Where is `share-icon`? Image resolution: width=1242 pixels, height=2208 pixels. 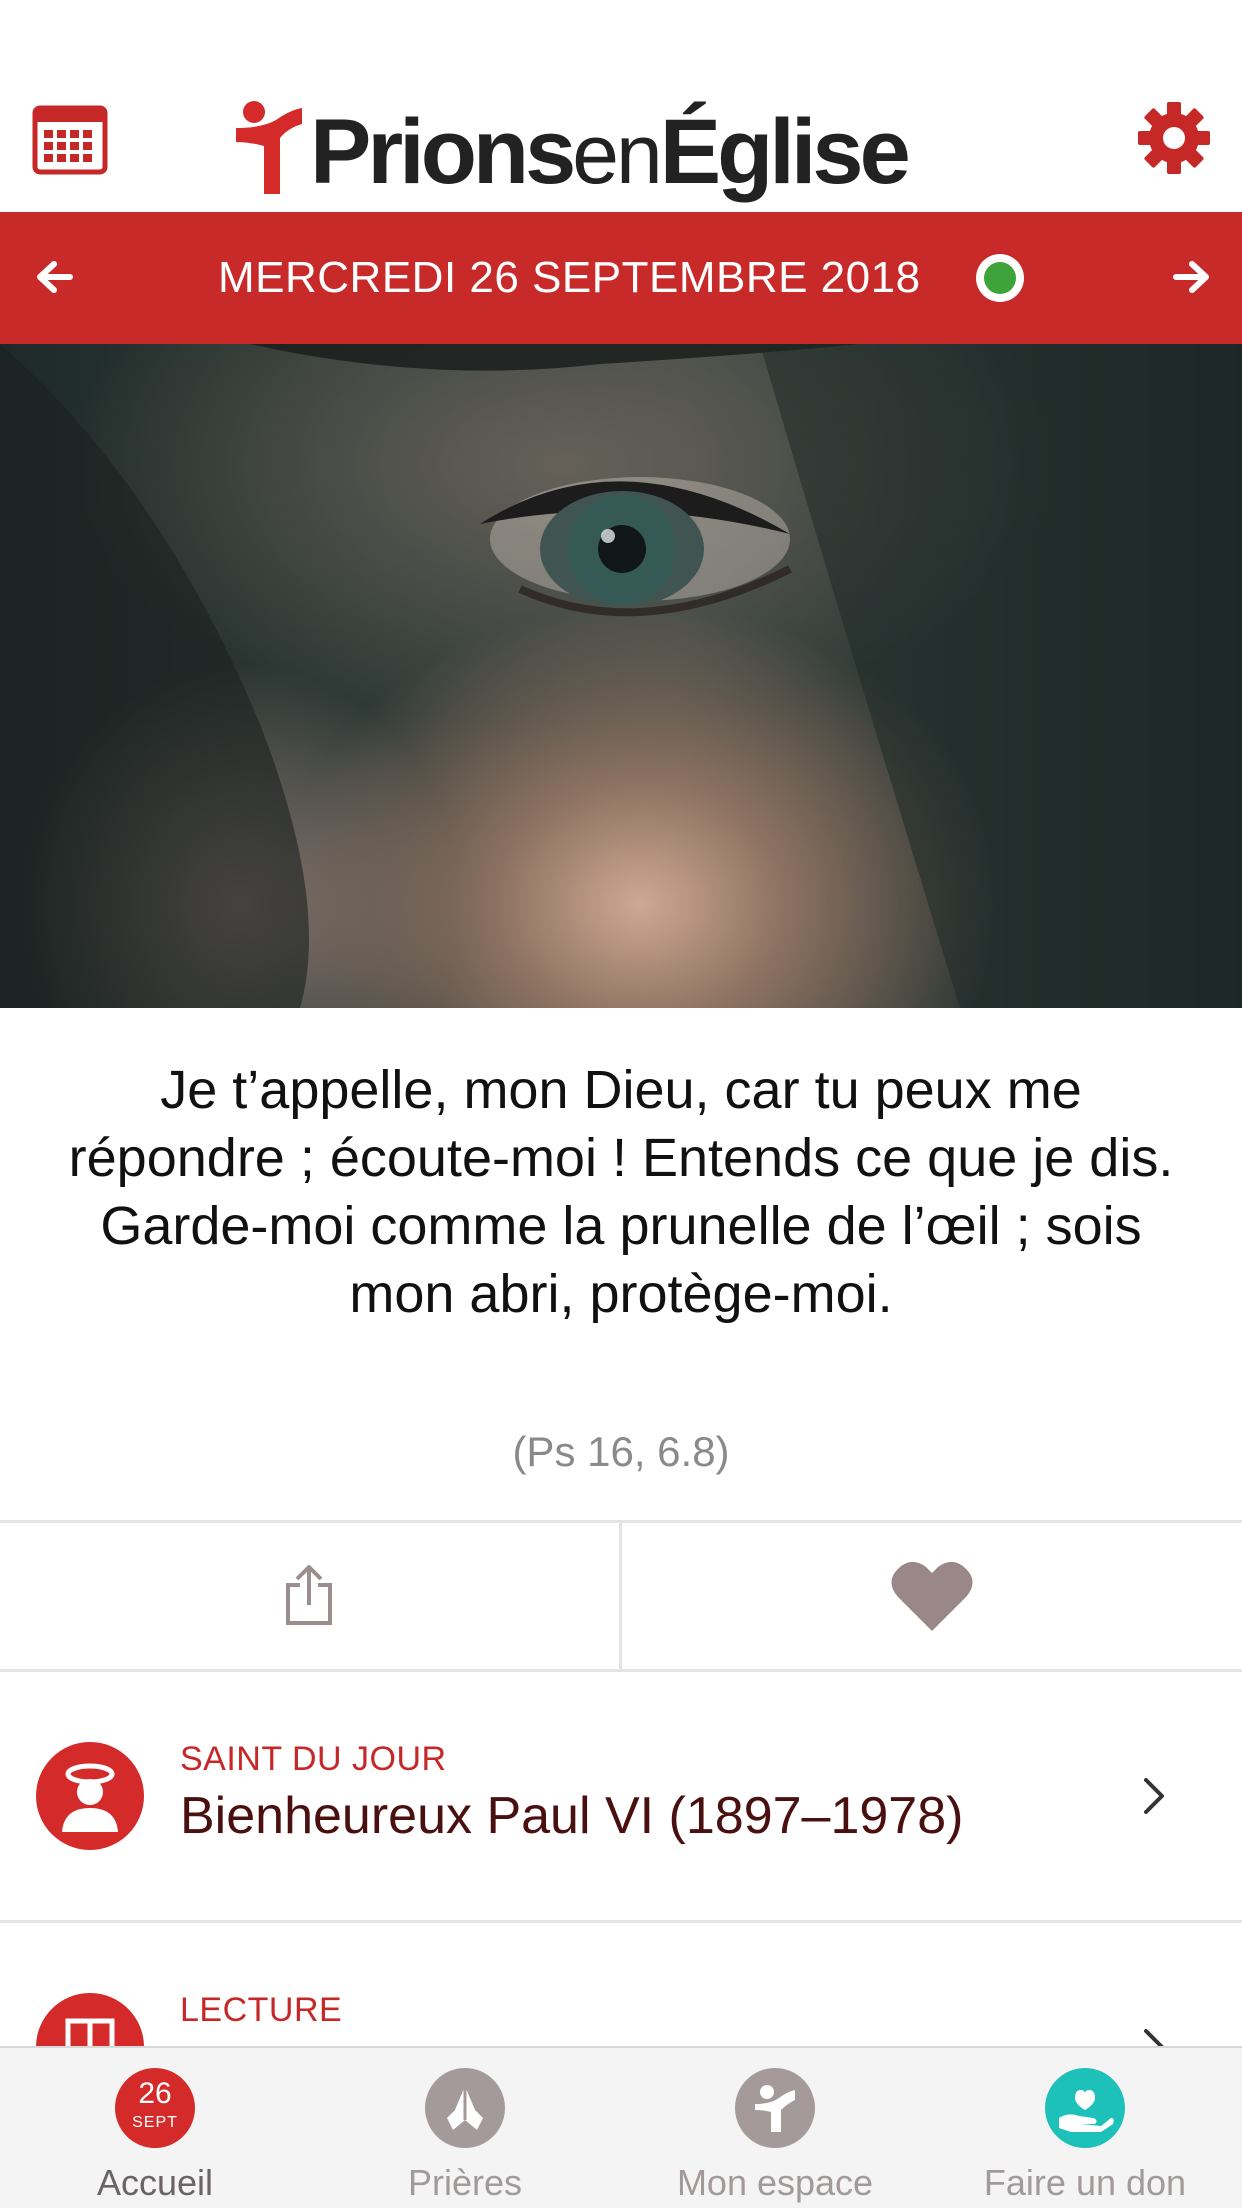 share-icon is located at coordinates (309, 1595).